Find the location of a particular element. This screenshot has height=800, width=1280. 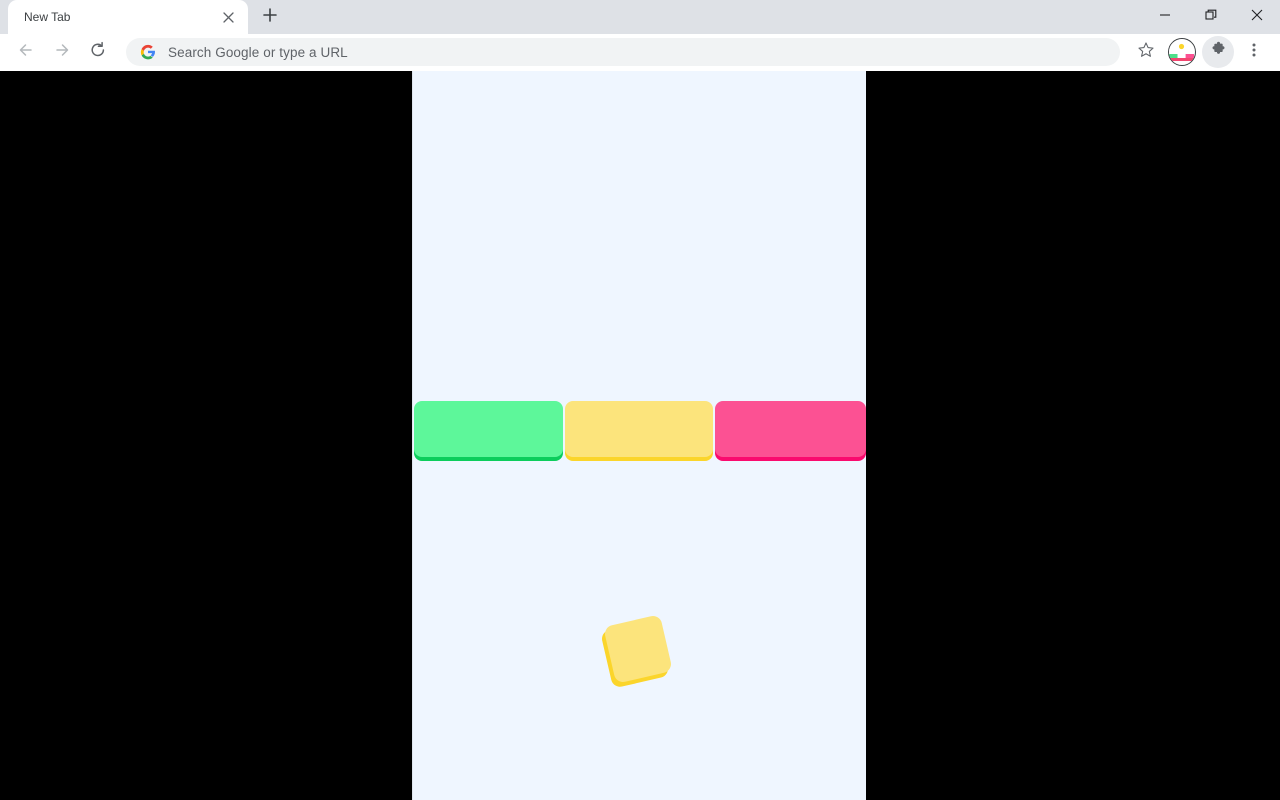

back-button is located at coordinates (26, 52).